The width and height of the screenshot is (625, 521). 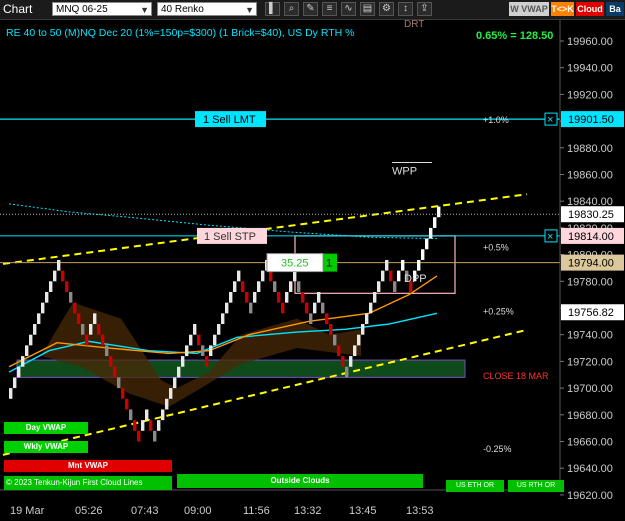 I want to click on weekly-vwap-toggle: W VWAP, so click(x=529, y=9).